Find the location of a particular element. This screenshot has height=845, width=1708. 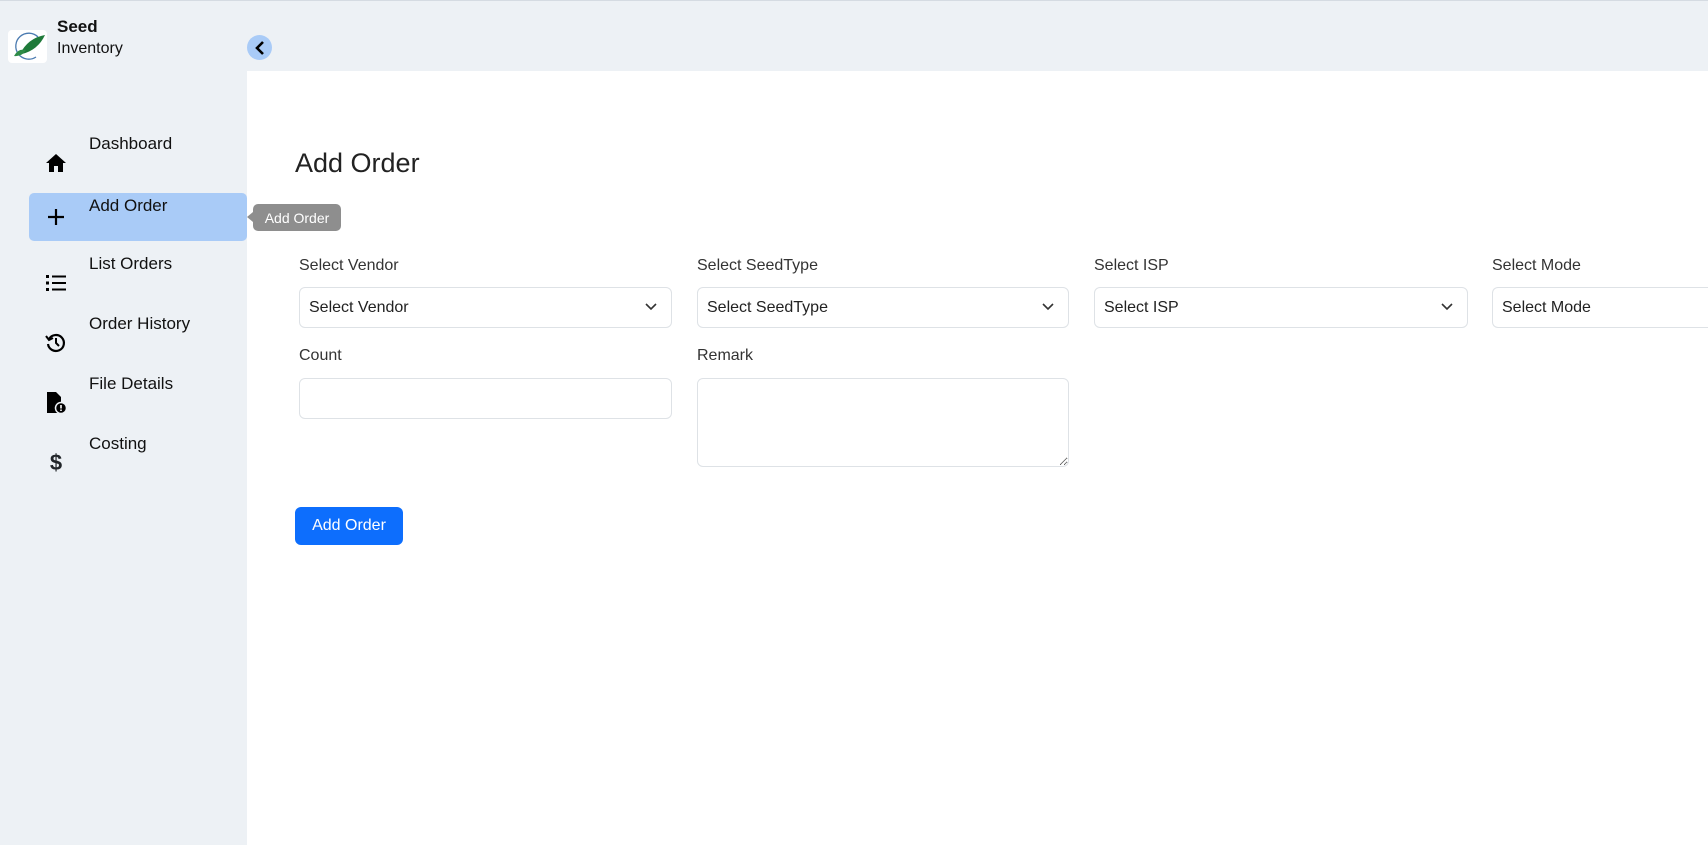

top-border is located at coordinates (854, 0).